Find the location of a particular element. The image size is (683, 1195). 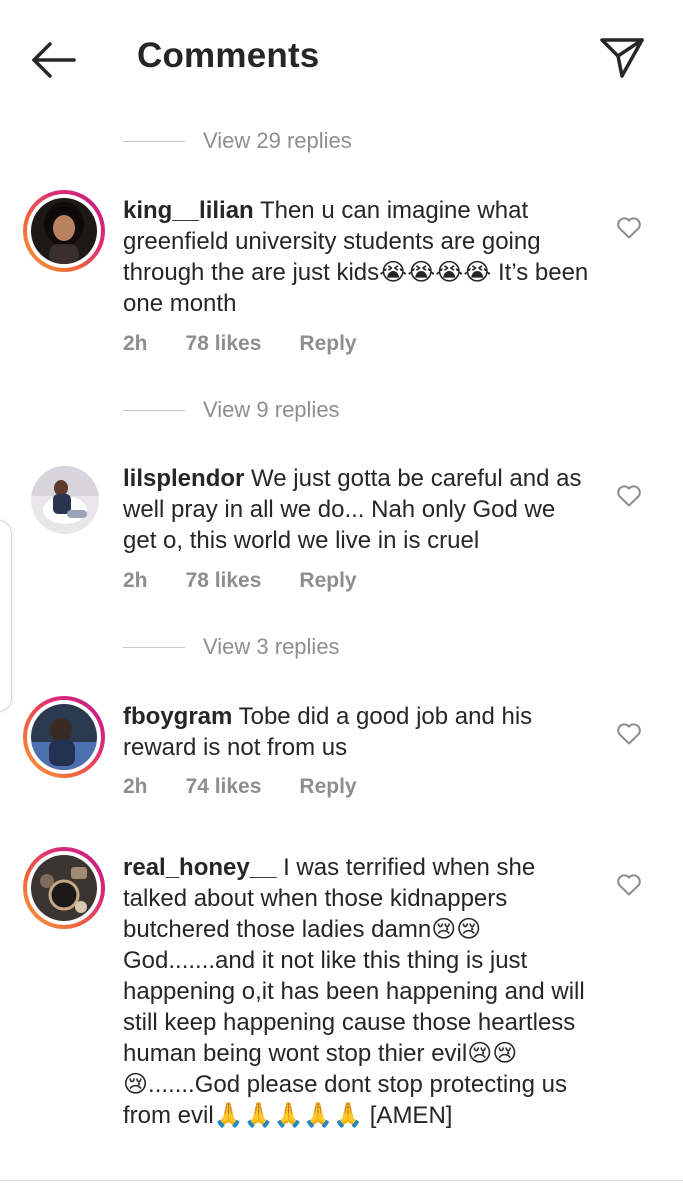

view-replies-link: View 9 replies is located at coordinates (231, 410).